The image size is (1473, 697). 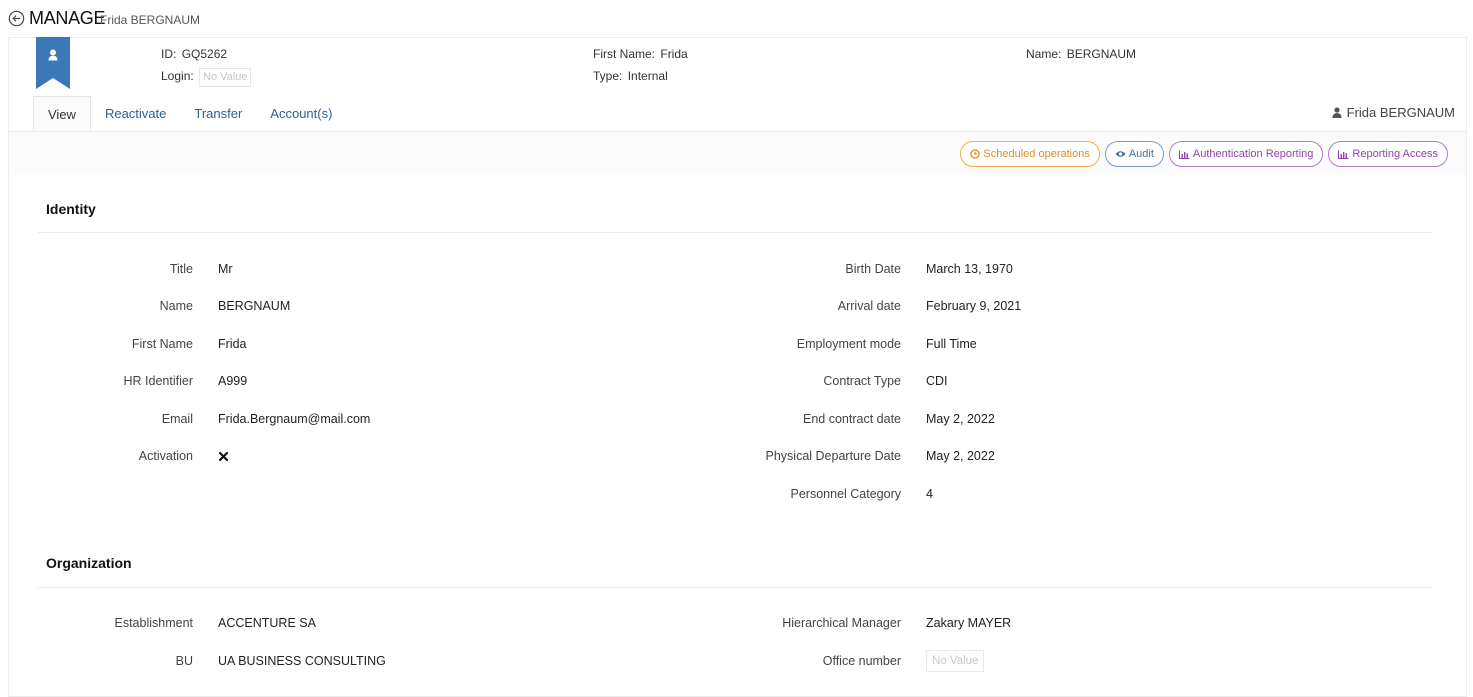 What do you see at coordinates (735, 587) in the screenshot?
I see `organization-divider` at bounding box center [735, 587].